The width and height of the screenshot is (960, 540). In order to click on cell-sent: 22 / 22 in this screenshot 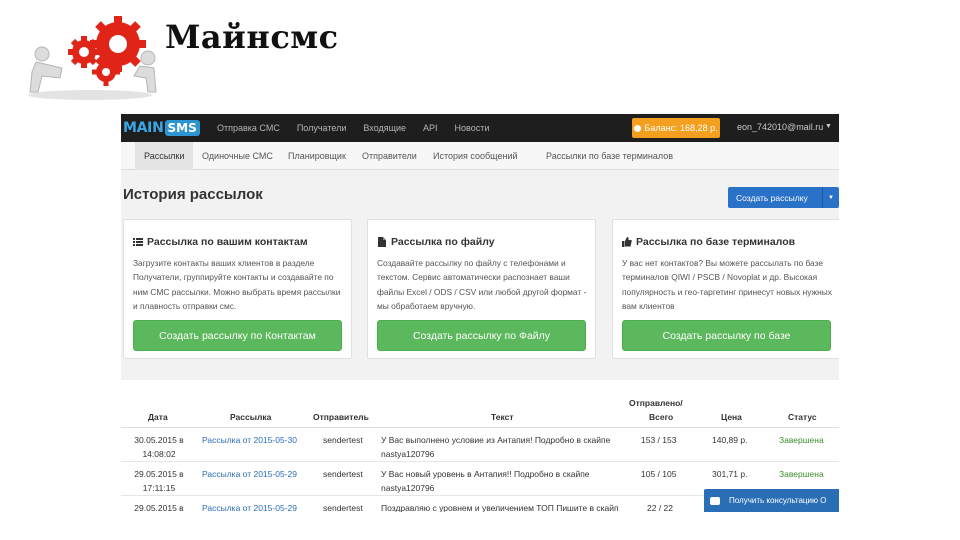, I will do `click(660, 507)`.